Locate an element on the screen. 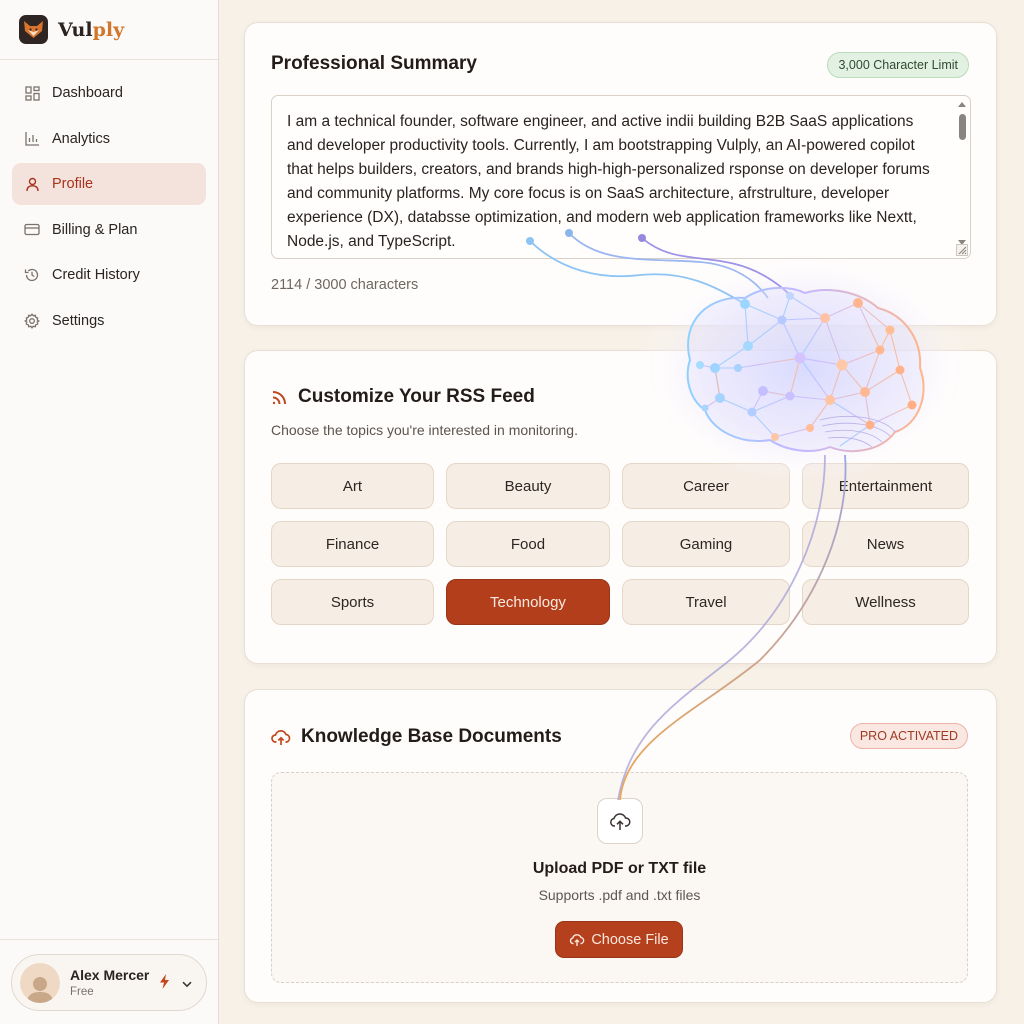  sidebar-item-label: Dashboard is located at coordinates (87, 93).